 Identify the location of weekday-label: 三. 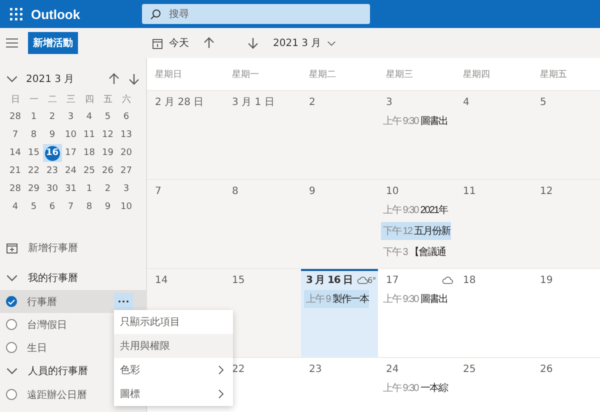
(70, 100).